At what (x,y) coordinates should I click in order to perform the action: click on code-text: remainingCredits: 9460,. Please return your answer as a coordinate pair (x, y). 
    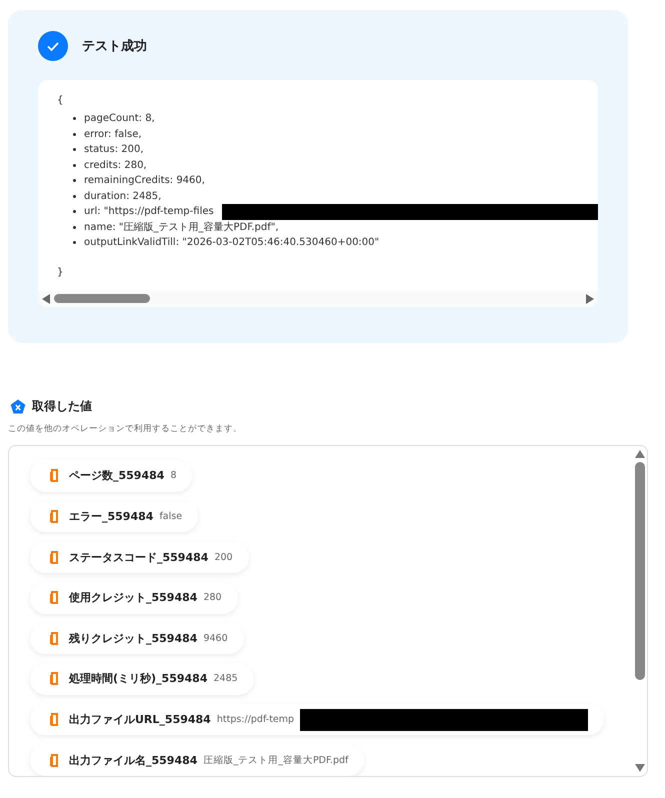
    Looking at the image, I should click on (144, 181).